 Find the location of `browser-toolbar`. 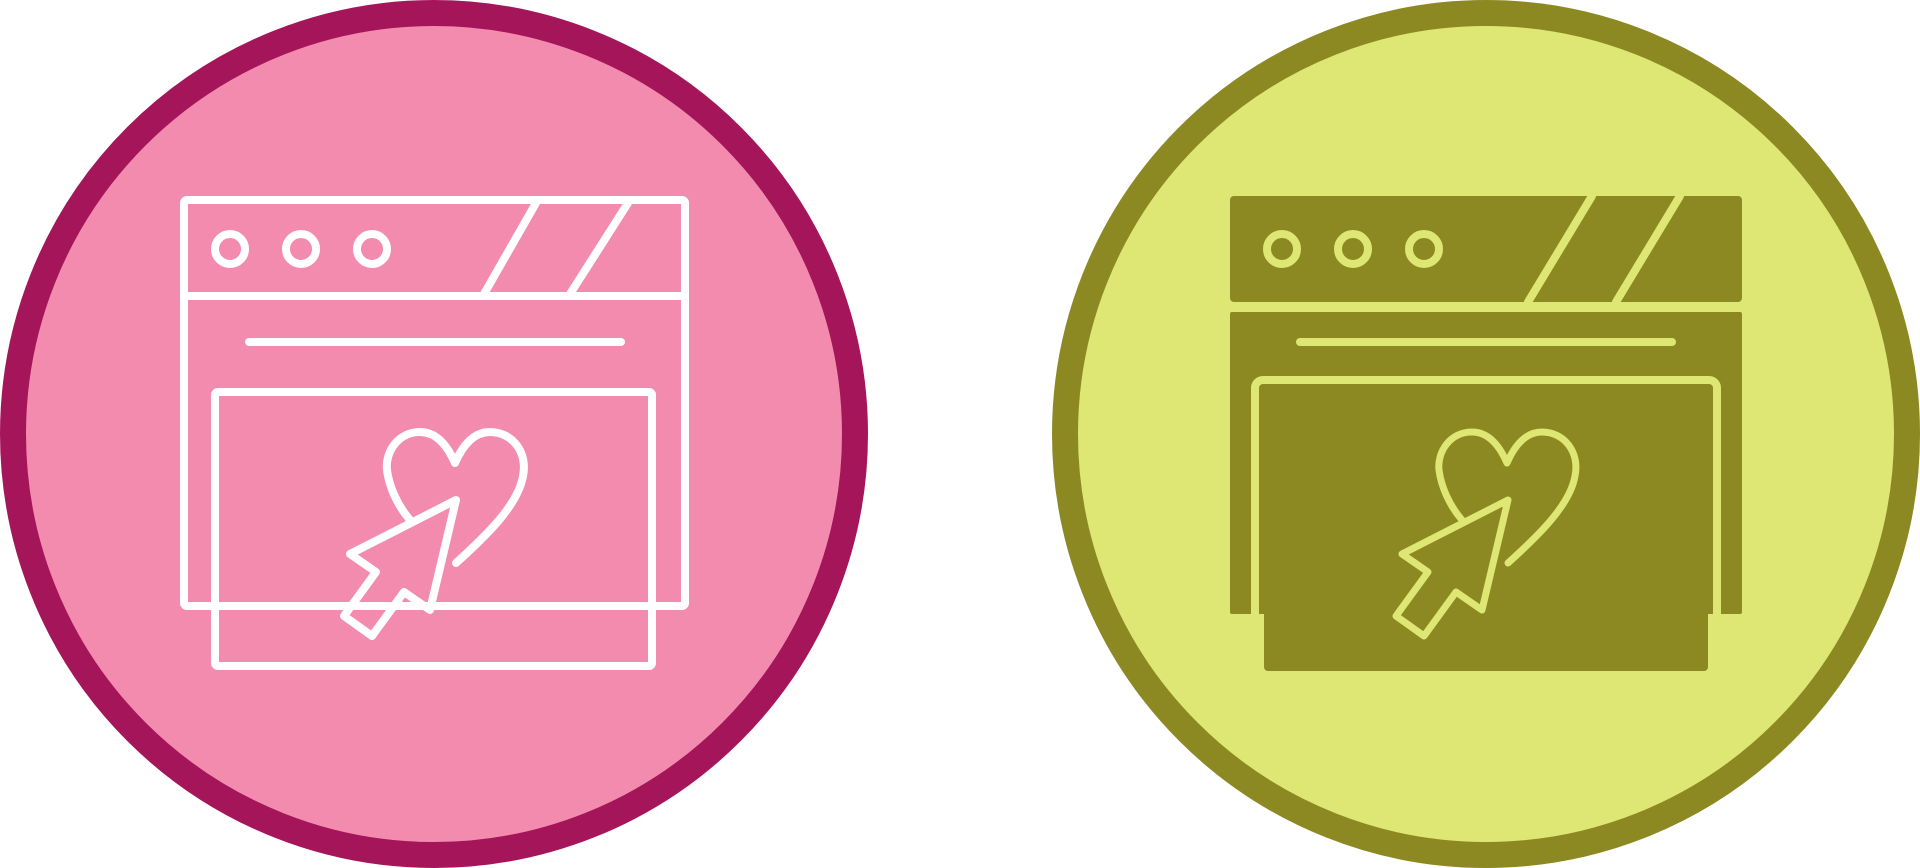

browser-toolbar is located at coordinates (1486, 249).